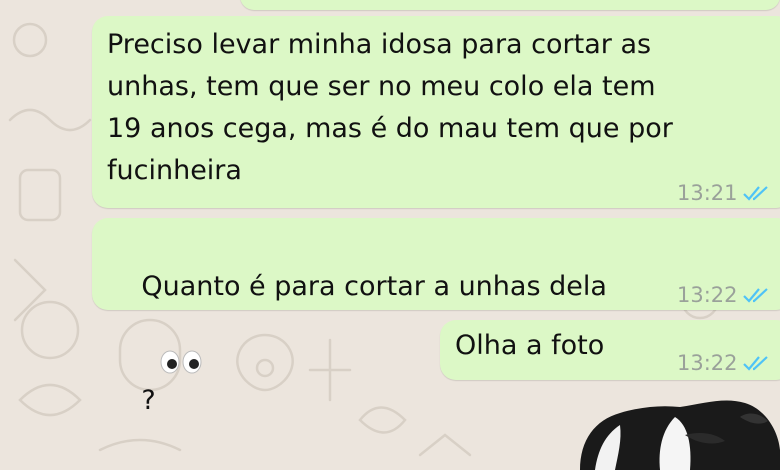  What do you see at coordinates (379, 44) in the screenshot?
I see `message-text-line: Preciso levar minha idosa para cortar as` at bounding box center [379, 44].